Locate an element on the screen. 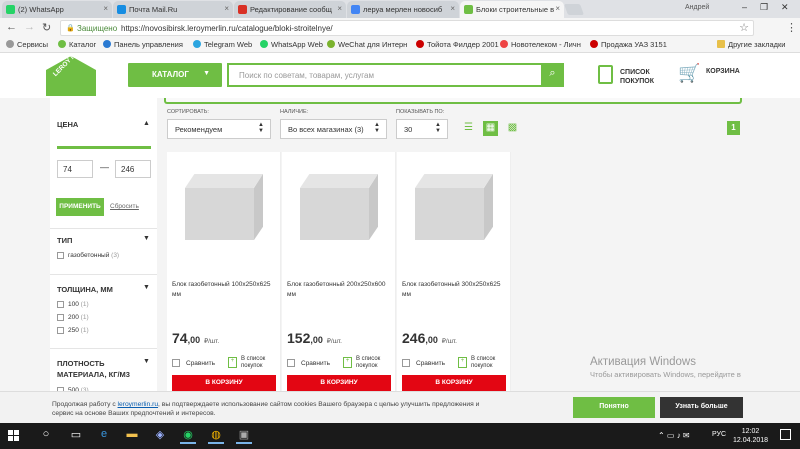 The image size is (800, 449). product-title: Блок газобетонный 300x250x625 мм is located at coordinates (452, 290).